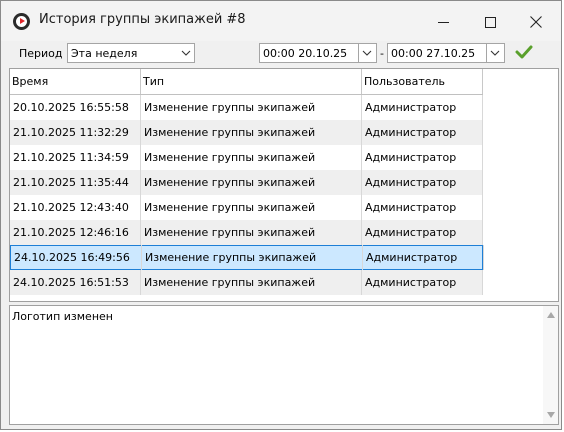 This screenshot has width=564, height=432. I want to click on date-from-value: 00:00 20.10.25, so click(305, 53).